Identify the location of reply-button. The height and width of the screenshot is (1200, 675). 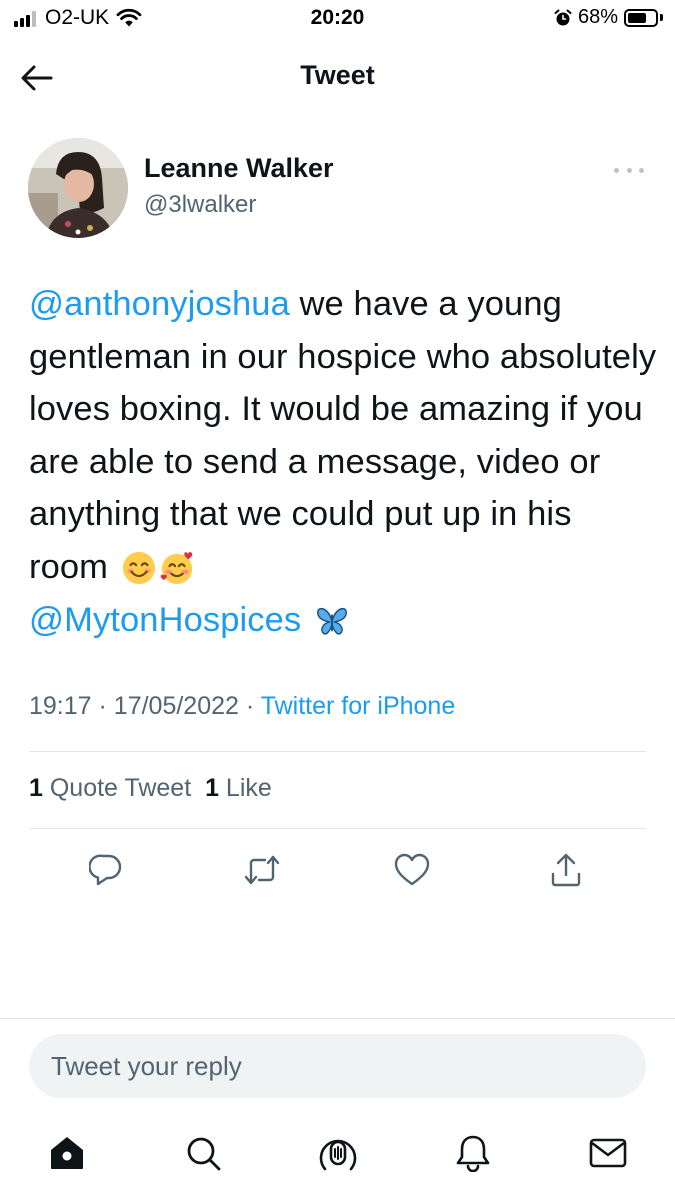
(106, 870).